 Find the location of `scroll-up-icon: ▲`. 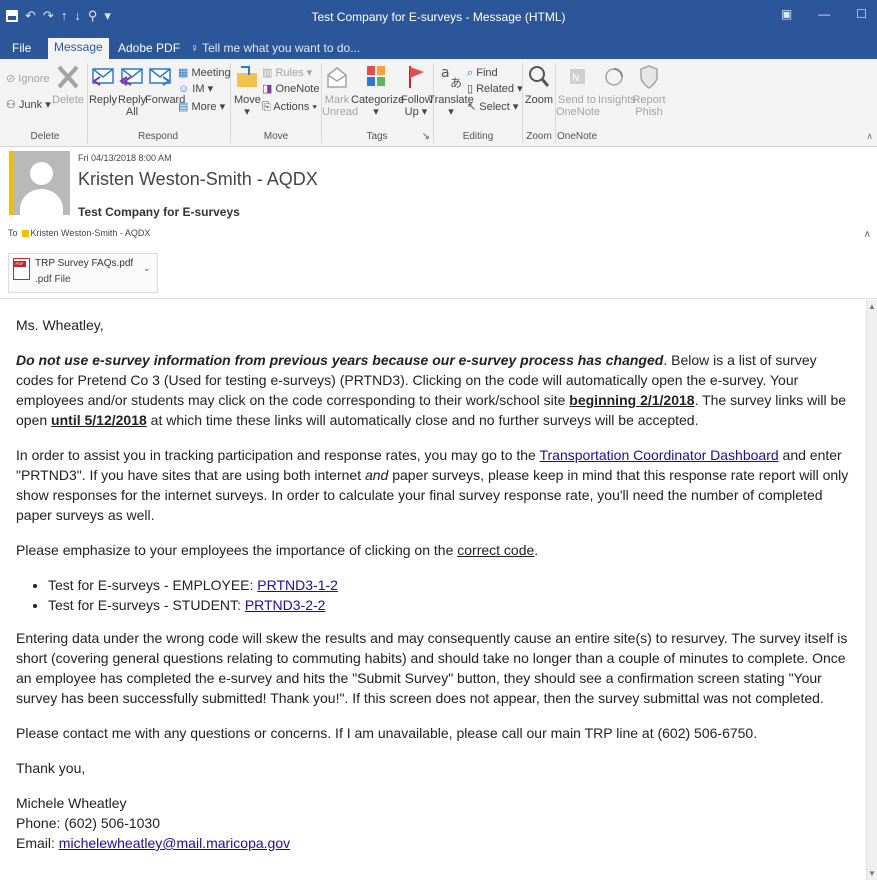

scroll-up-icon: ▲ is located at coordinates (872, 306).